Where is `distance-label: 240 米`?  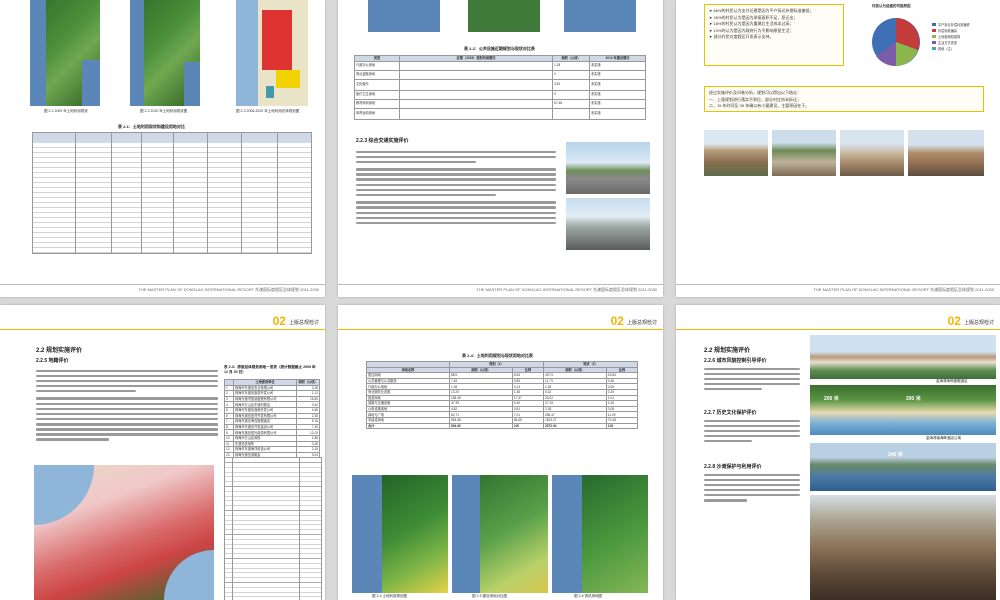 distance-label: 240 米 is located at coordinates (895, 455).